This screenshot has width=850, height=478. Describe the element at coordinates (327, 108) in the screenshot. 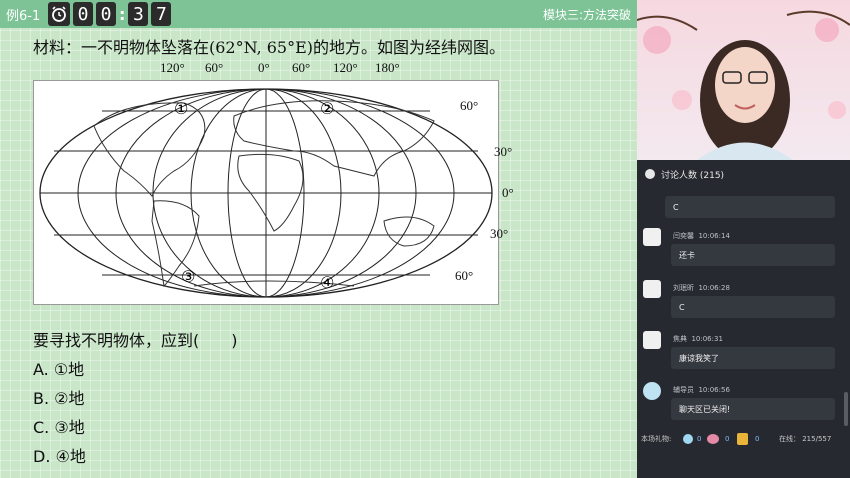

I see `point-marker-2: ②` at that location.